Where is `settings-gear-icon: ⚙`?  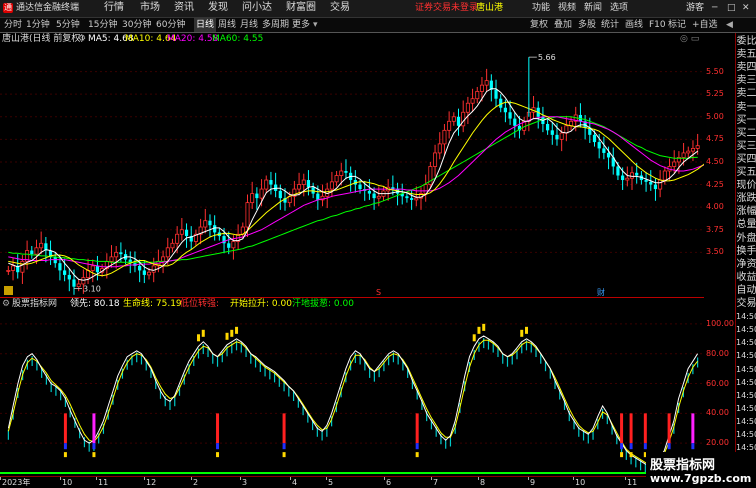 settings-gear-icon: ⚙ is located at coordinates (82, 39).